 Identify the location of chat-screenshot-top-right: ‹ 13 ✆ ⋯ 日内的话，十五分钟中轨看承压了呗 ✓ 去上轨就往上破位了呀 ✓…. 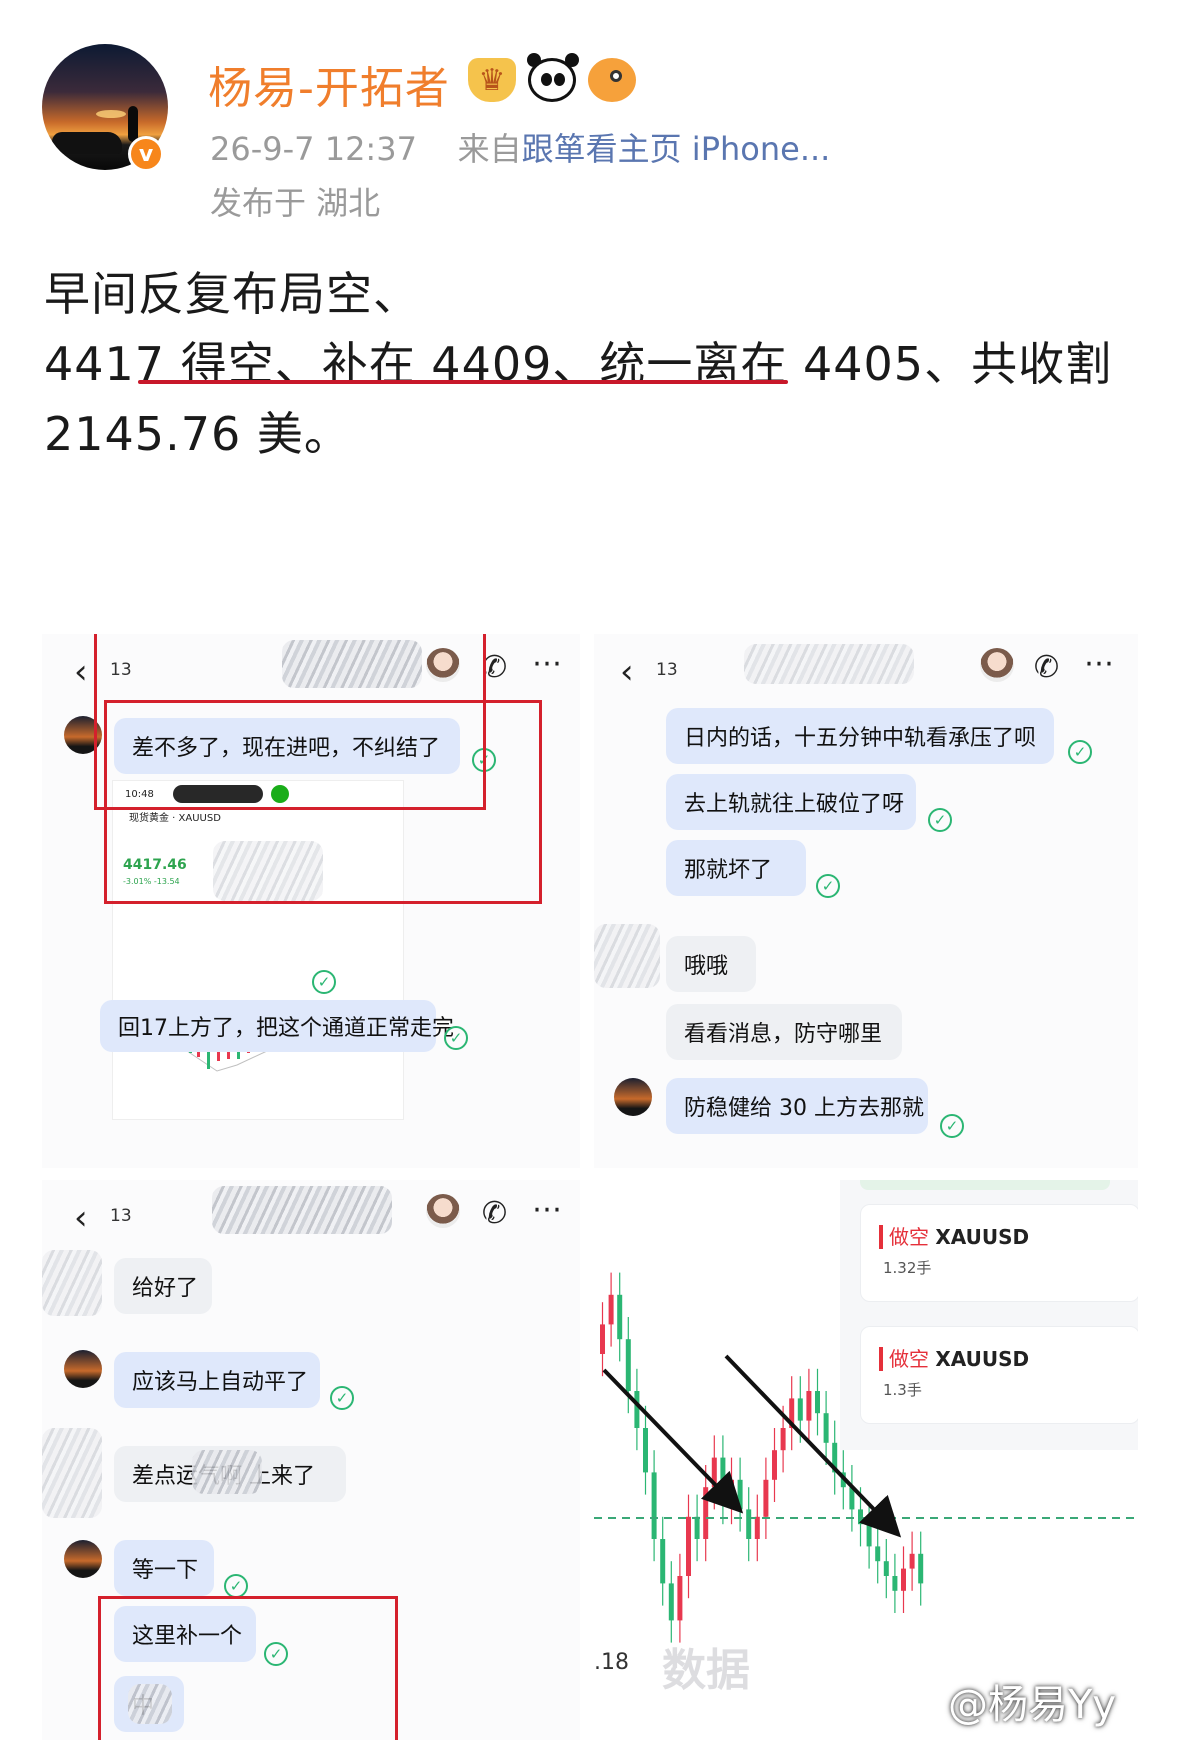
(866, 901).